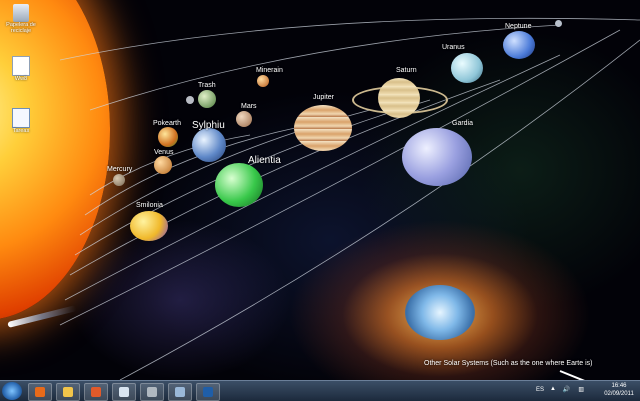 This screenshot has width=640, height=401. Describe the element at coordinates (207, 99) in the screenshot. I see `planet-trash` at that location.